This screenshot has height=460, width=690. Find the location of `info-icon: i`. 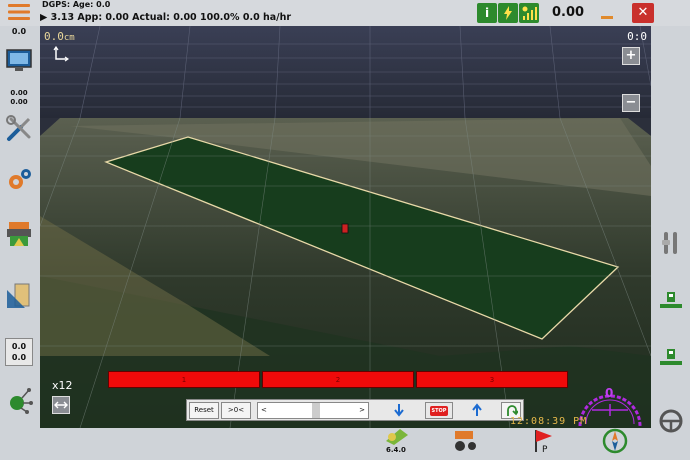

info-icon: i is located at coordinates (487, 13).